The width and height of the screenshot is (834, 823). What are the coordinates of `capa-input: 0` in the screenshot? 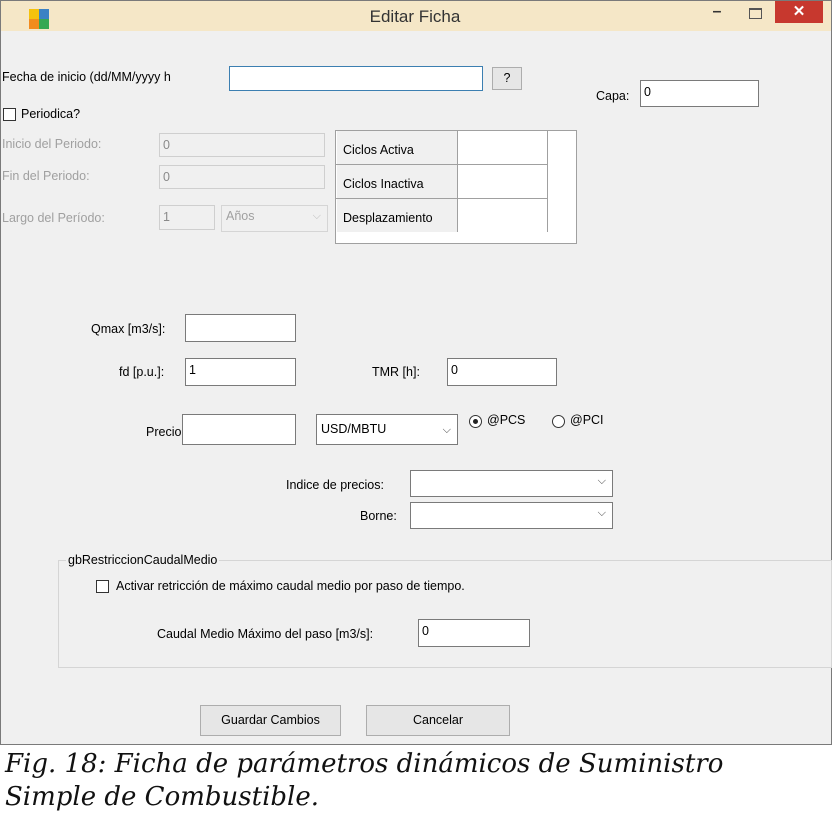 It's located at (699, 93).